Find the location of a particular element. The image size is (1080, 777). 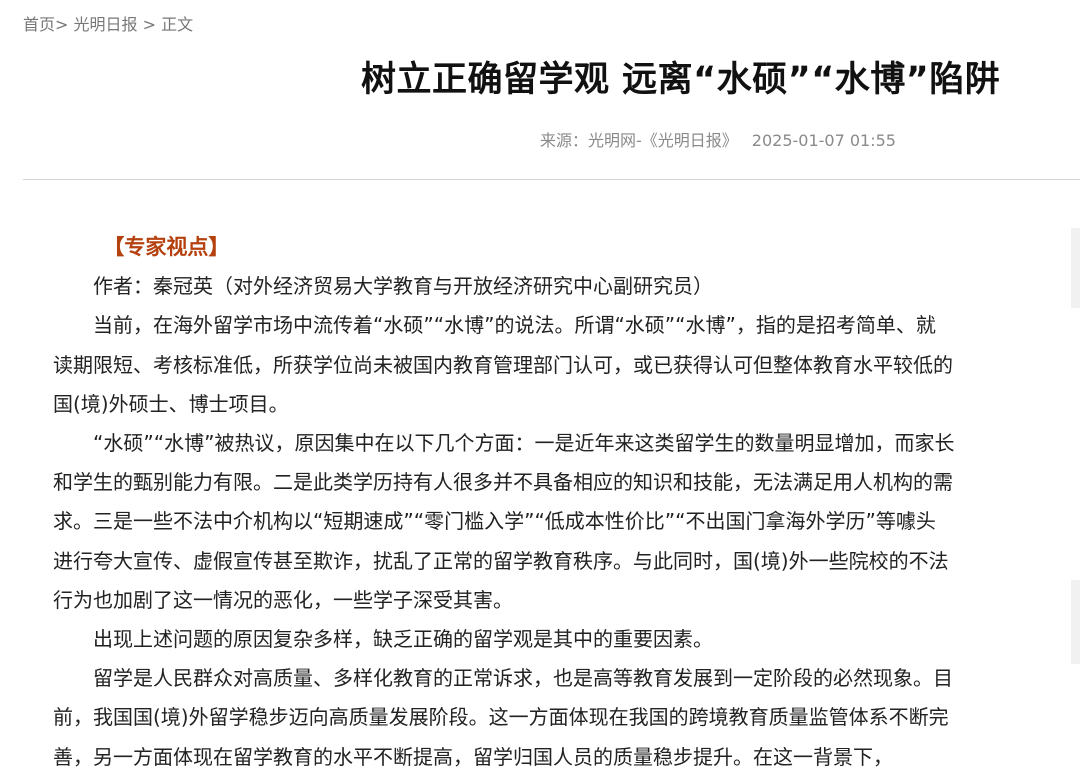

breadcrumb-current: 正文 is located at coordinates (177, 24).